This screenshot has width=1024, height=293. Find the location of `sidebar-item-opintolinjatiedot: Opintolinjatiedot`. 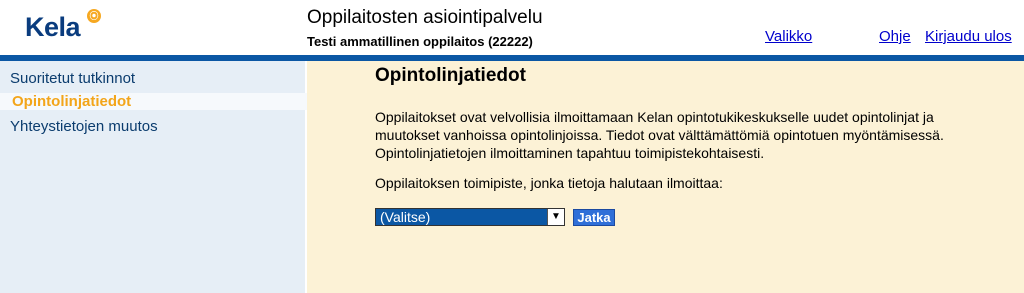

sidebar-item-opintolinjatiedot: Opintolinjatiedot is located at coordinates (155, 101).